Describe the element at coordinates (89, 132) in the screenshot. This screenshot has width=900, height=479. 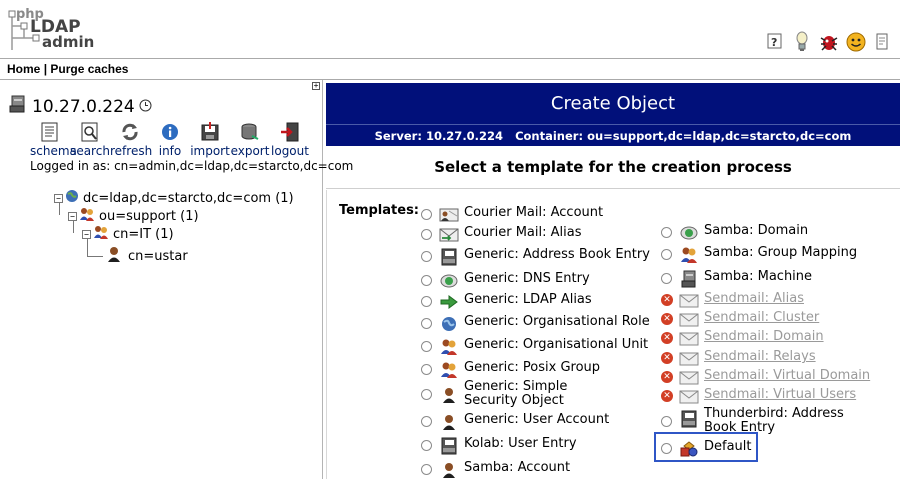
I see `search-icon` at that location.